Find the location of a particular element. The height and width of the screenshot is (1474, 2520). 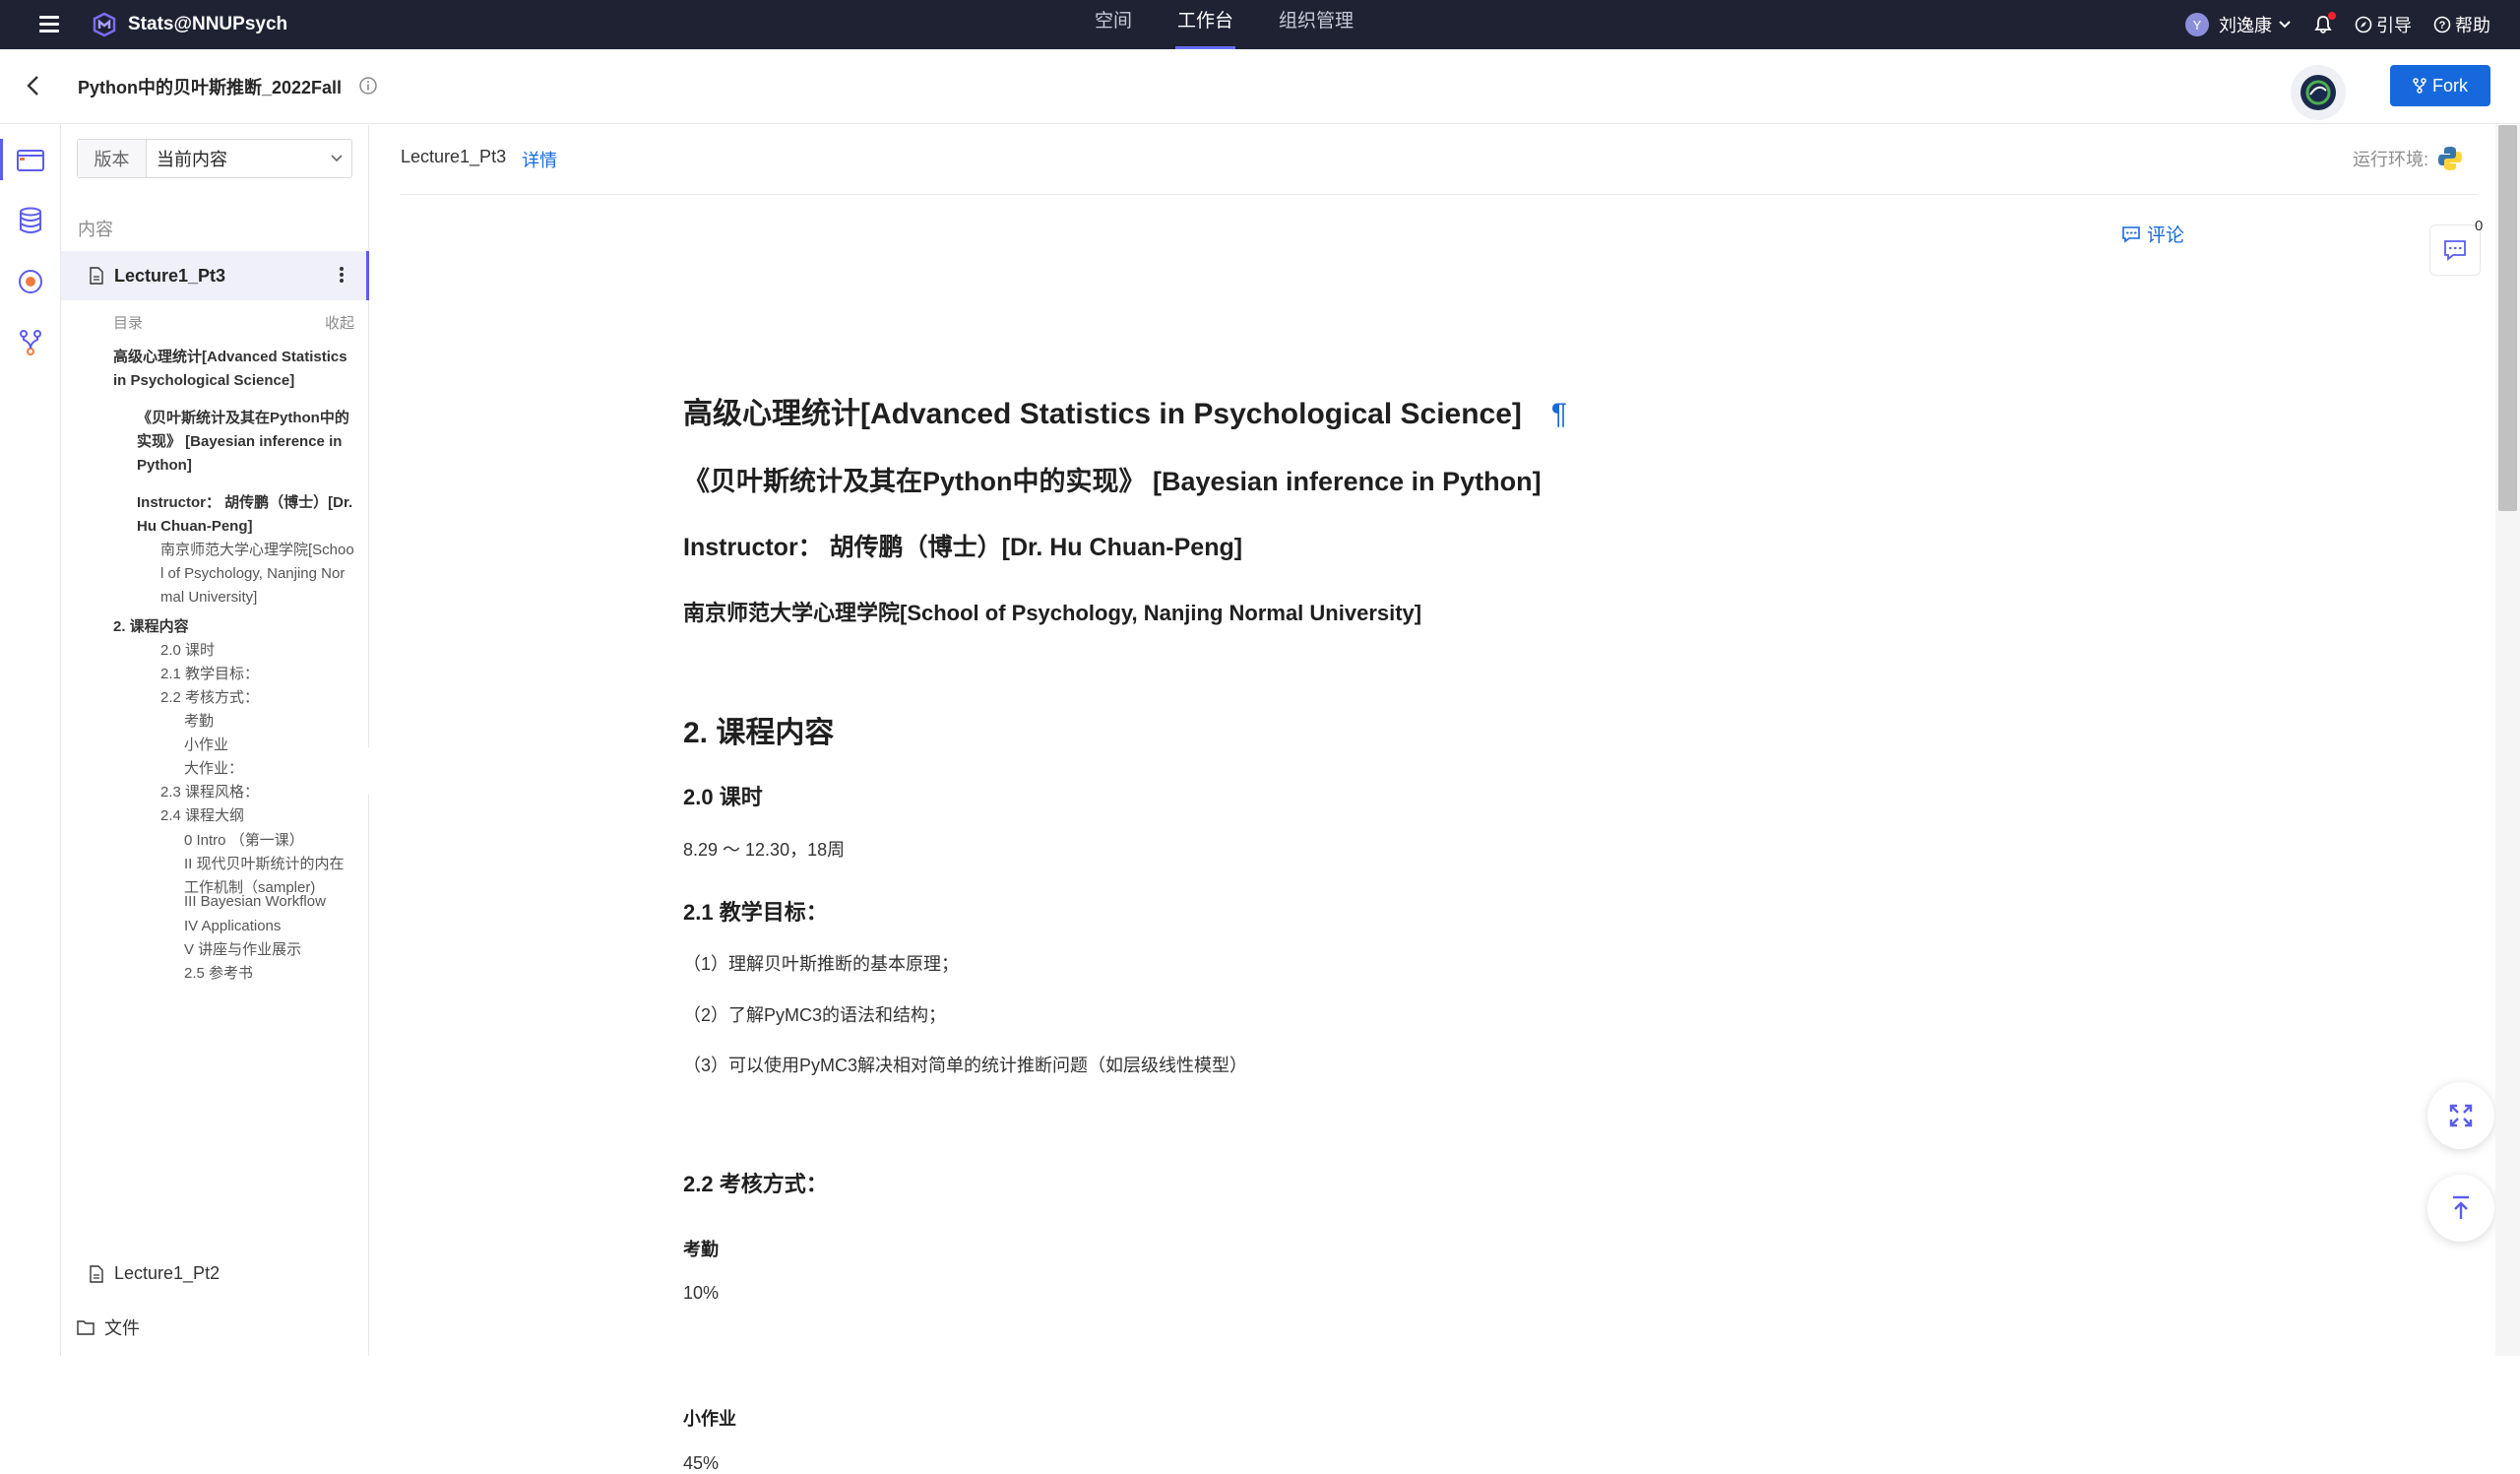

version-label: 版本 is located at coordinates (112, 159).